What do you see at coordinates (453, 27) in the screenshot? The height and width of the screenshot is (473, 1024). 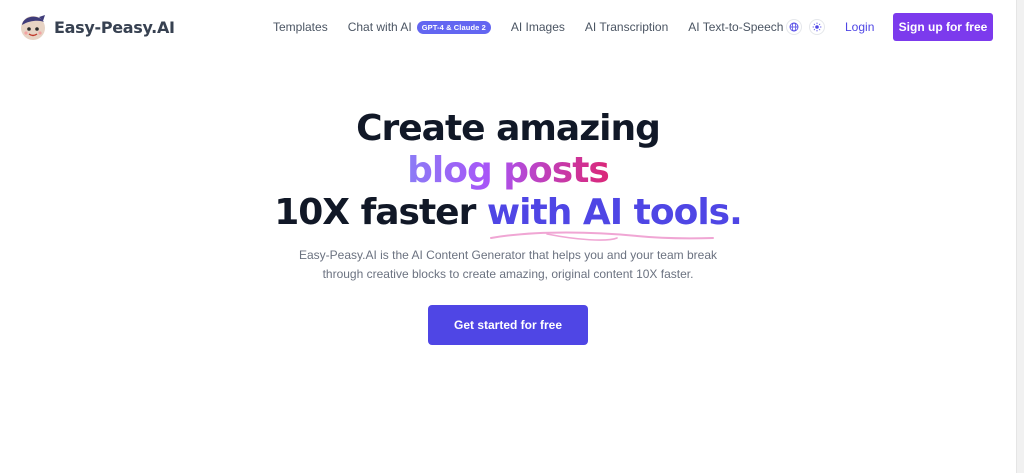 I see `model-badge: GPT-4 & Claude 2` at bounding box center [453, 27].